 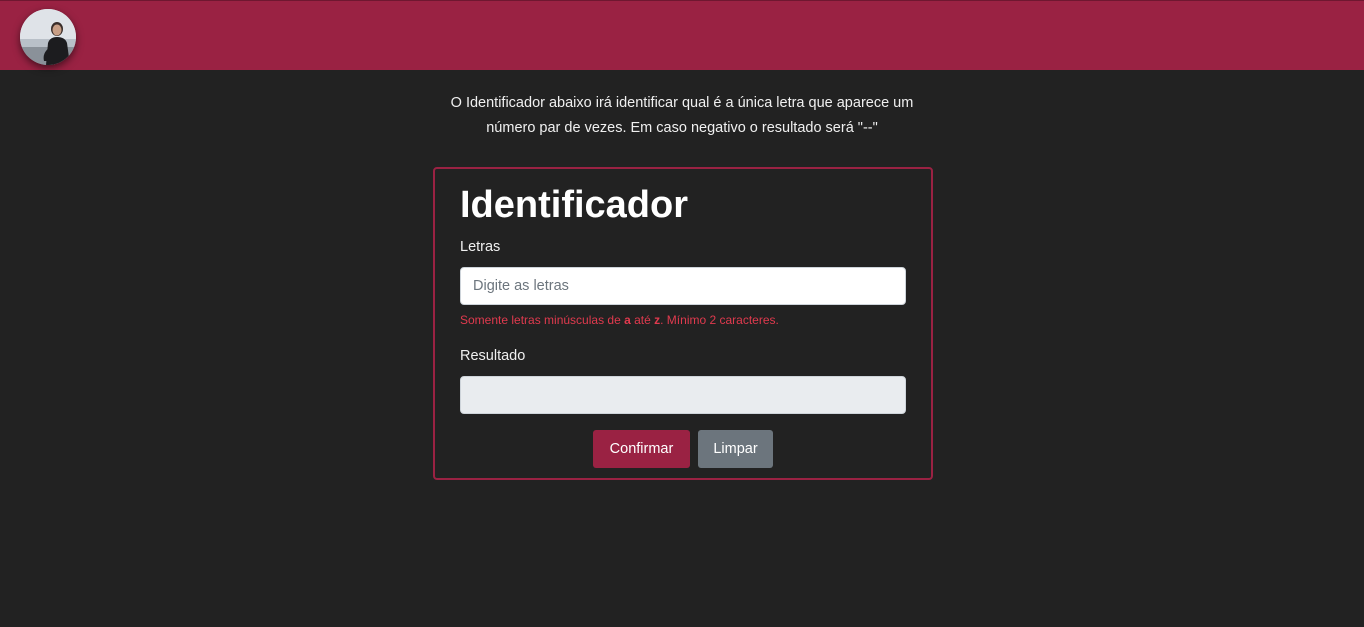 What do you see at coordinates (683, 395) in the screenshot?
I see `result-field` at bounding box center [683, 395].